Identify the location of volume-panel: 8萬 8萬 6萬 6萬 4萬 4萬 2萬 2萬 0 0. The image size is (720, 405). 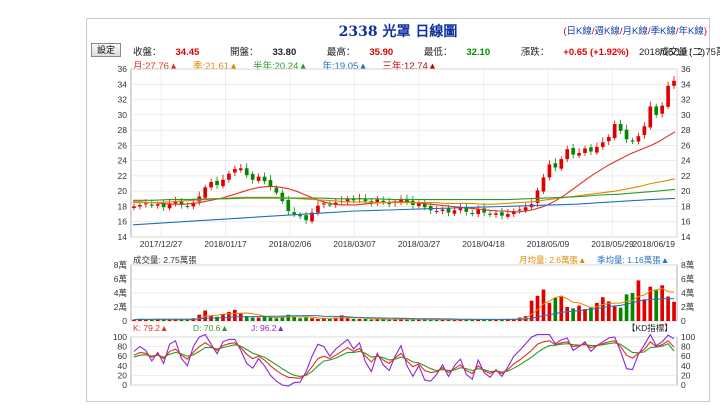
(404, 293).